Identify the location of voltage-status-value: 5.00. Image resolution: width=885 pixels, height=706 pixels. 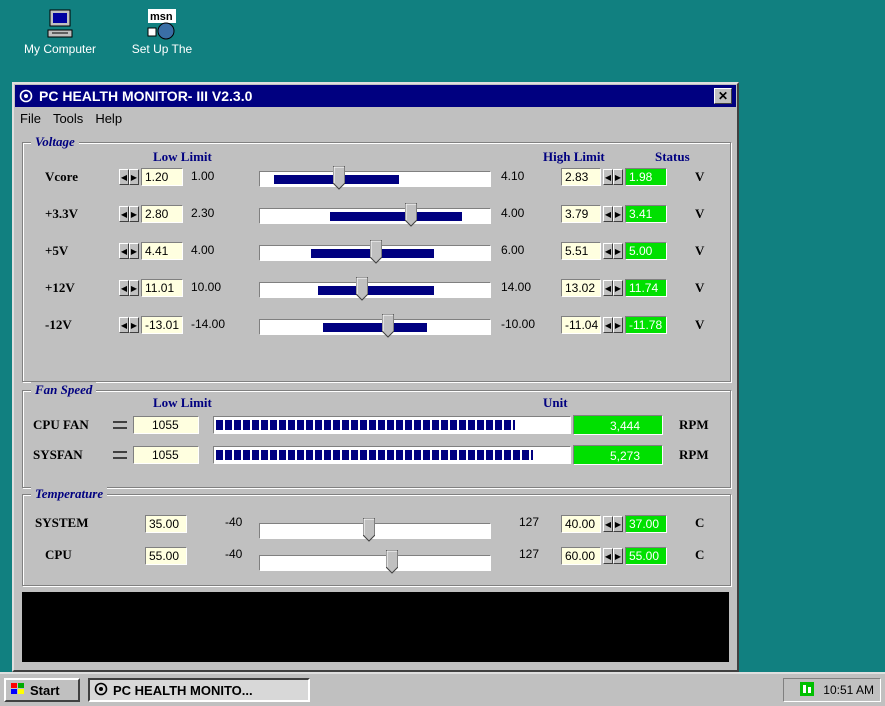
(646, 251).